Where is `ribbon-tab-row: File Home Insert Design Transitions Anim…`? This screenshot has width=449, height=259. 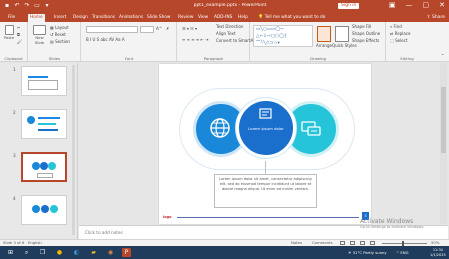 ribbon-tab-row: File Home Insert Design Transitions Anim… is located at coordinates (224, 17).